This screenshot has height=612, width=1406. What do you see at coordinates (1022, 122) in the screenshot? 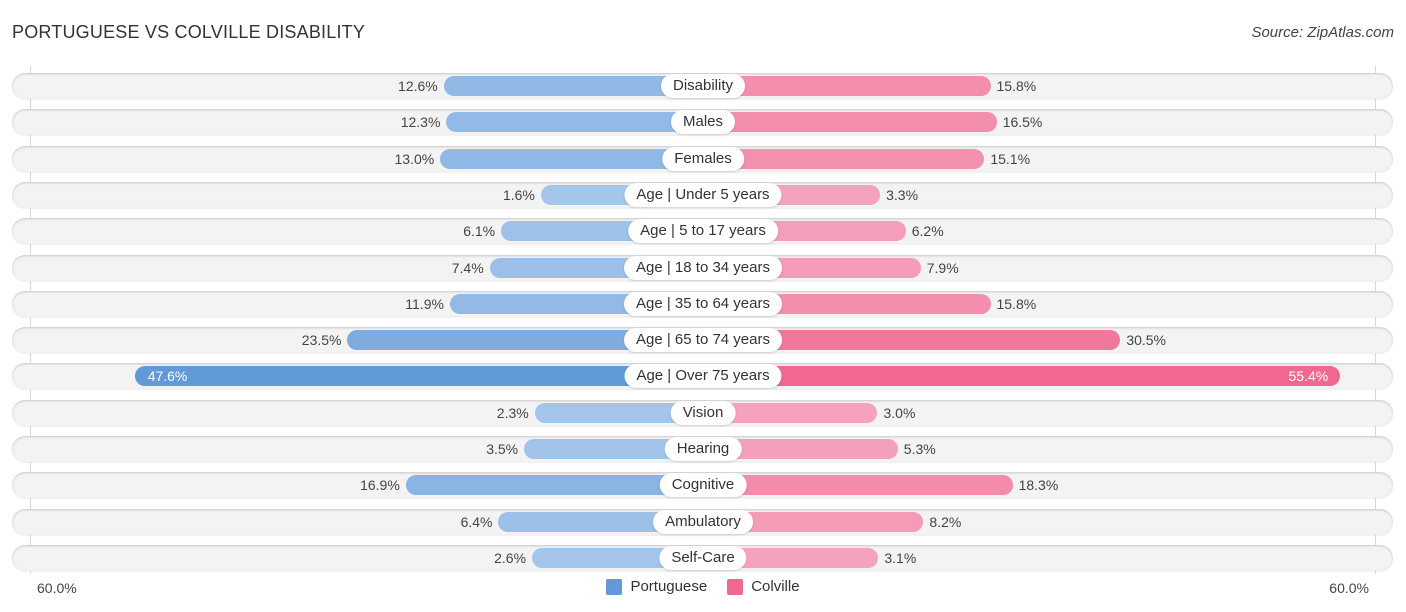
I see `value-label-colville: 16.5%` at bounding box center [1022, 122].